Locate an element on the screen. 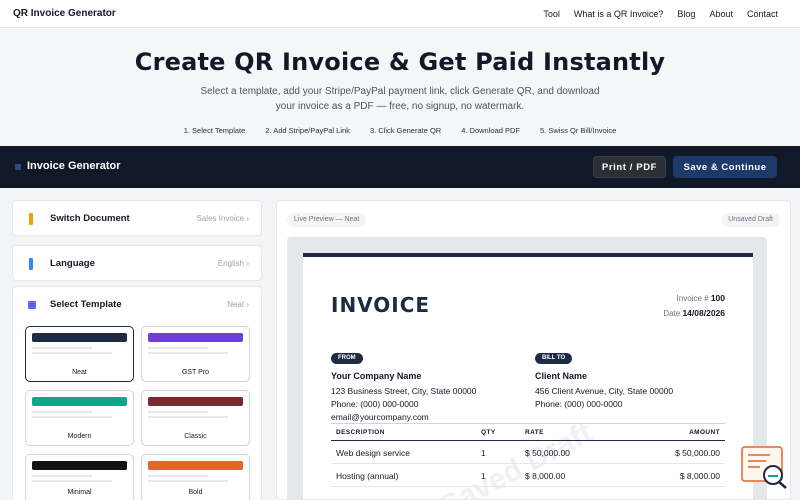 Image resolution: width=800 pixels, height=500 pixels. item-description: Web design service is located at coordinates (373, 453).